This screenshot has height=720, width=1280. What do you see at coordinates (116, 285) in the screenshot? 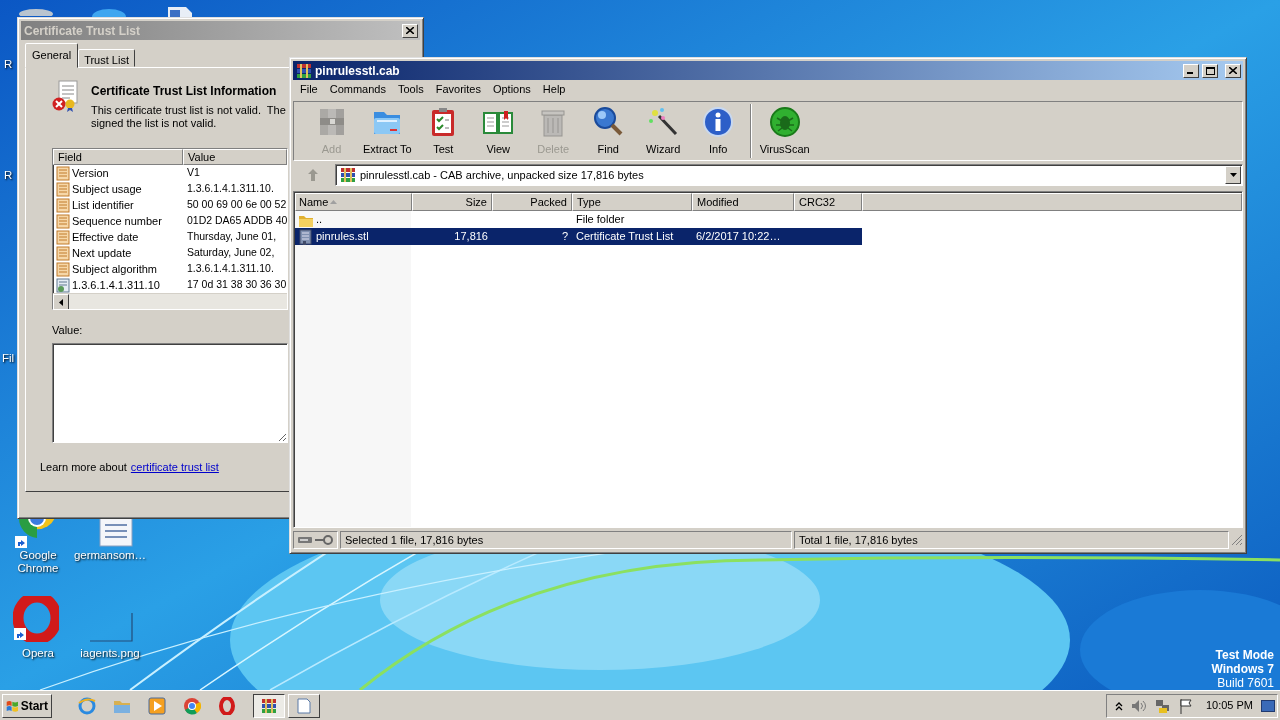
I see `field-name: 1.3.6.1.4.1.311.10` at bounding box center [116, 285].